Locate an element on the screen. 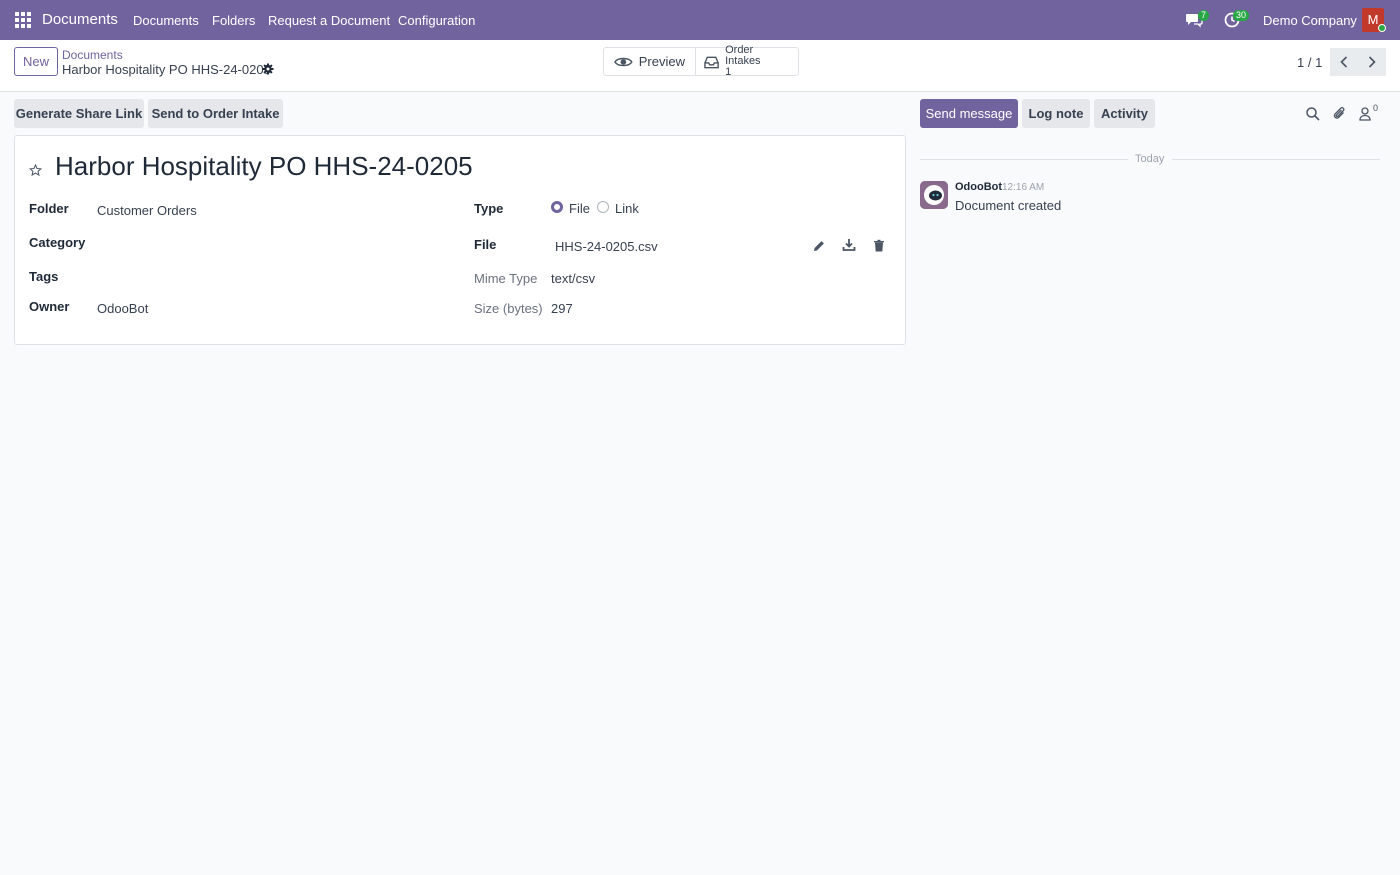  menu-documents: Documents is located at coordinates (166, 20).